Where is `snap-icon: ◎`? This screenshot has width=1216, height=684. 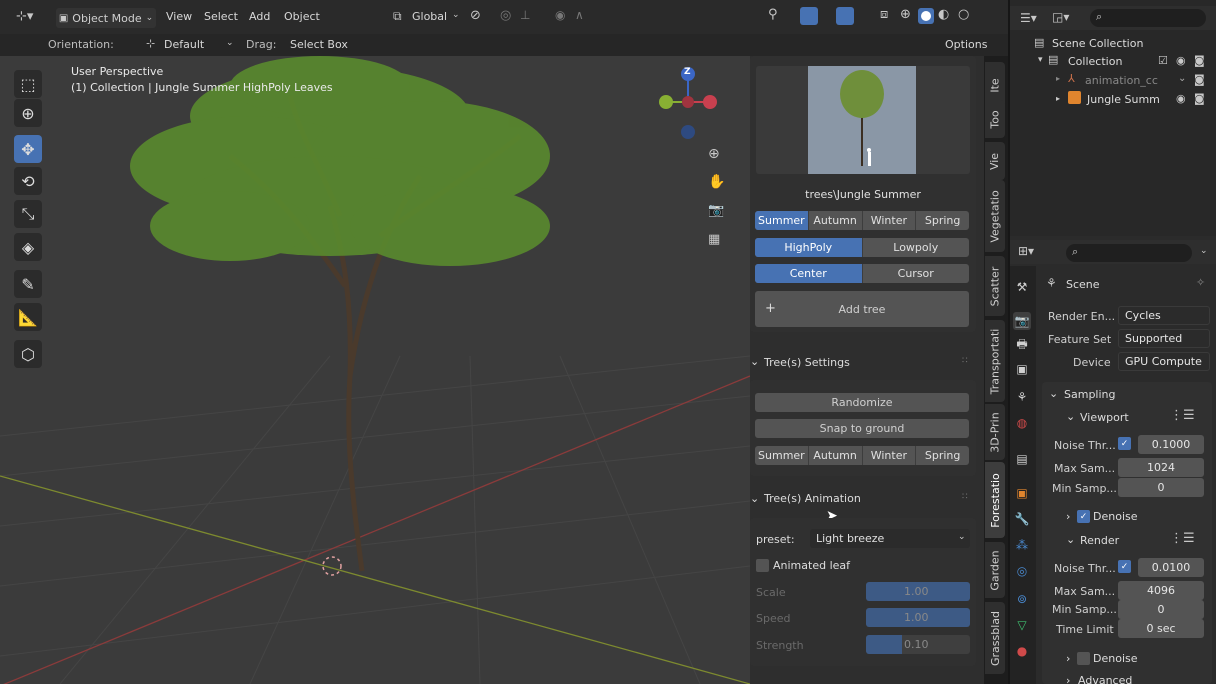
snap-icon: ◎ is located at coordinates (505, 15).